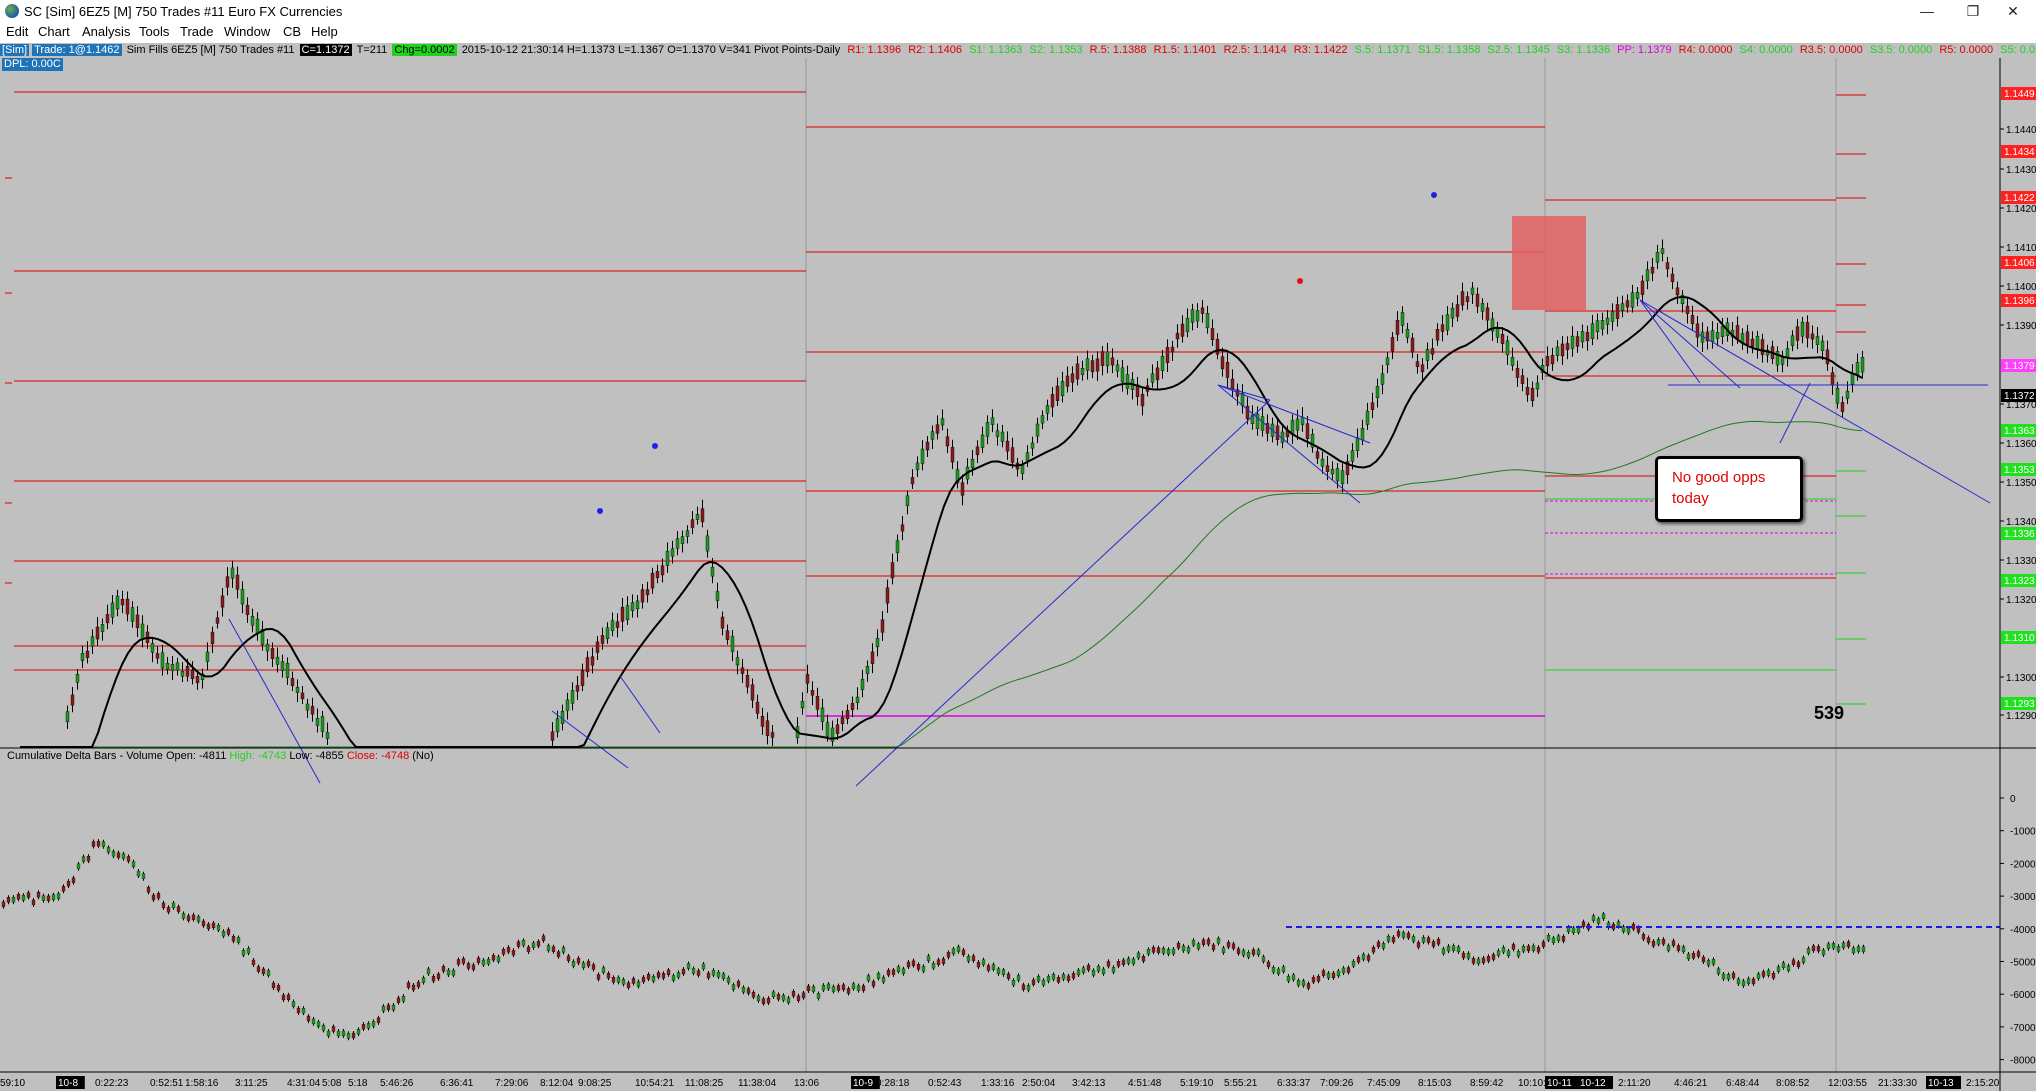 This screenshot has width=2036, height=1091. I want to click on menu-help: Help, so click(324, 31).